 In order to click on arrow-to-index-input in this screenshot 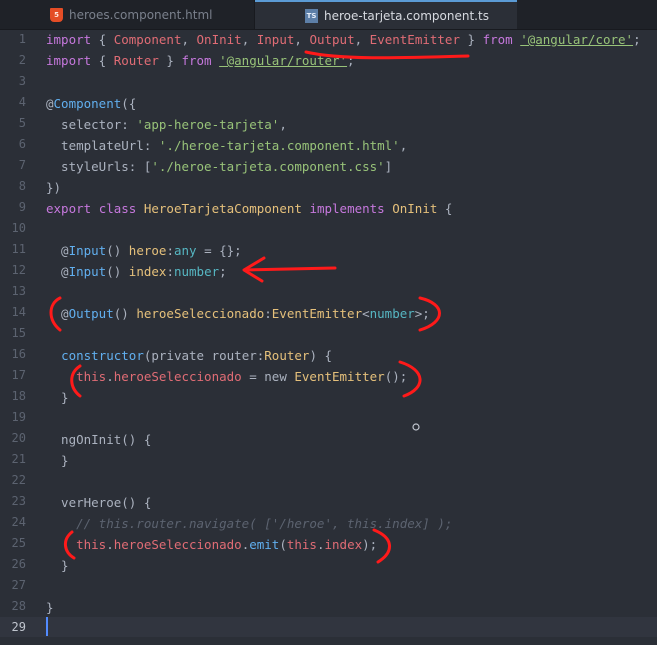, I will do `click(290, 269)`.